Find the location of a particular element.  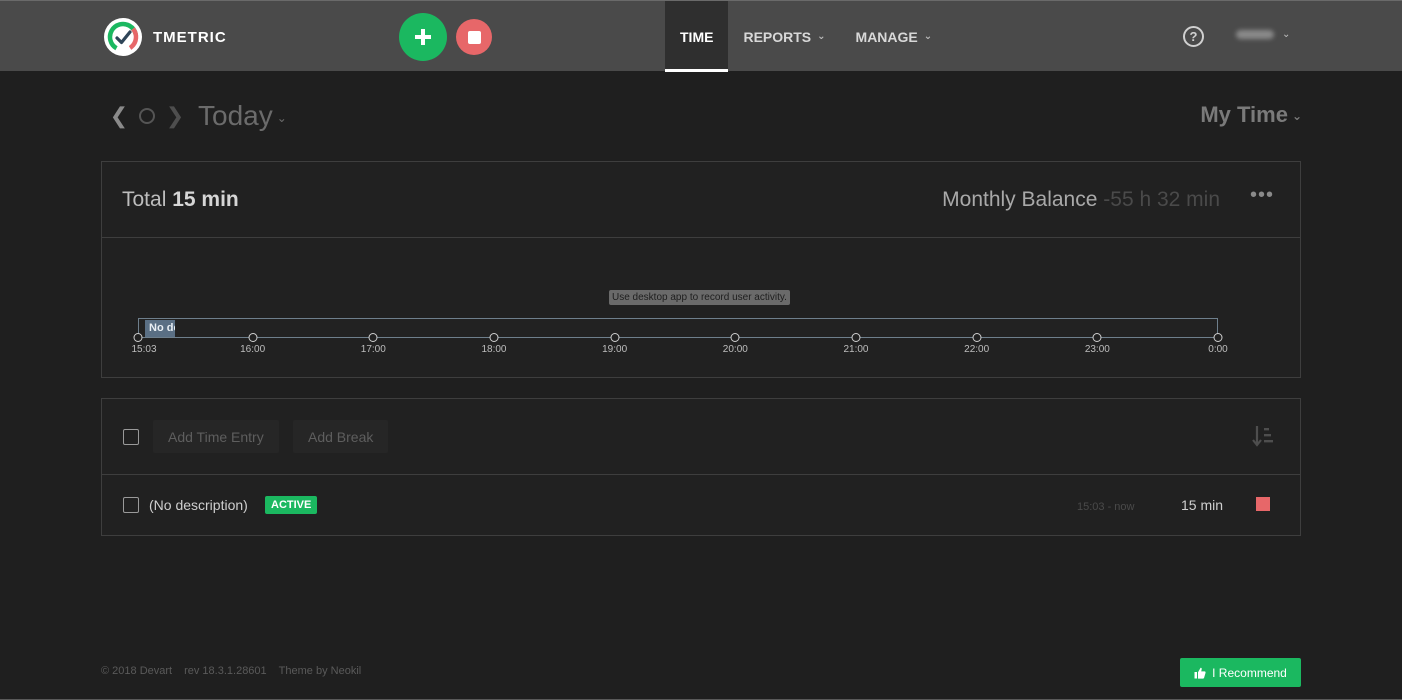

timeline-tick-label: 15:03 is located at coordinates (144, 349).